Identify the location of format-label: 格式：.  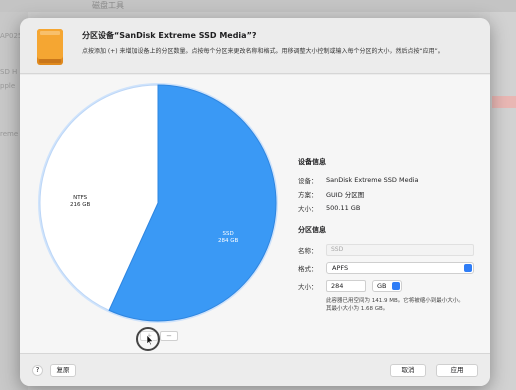
(308, 269).